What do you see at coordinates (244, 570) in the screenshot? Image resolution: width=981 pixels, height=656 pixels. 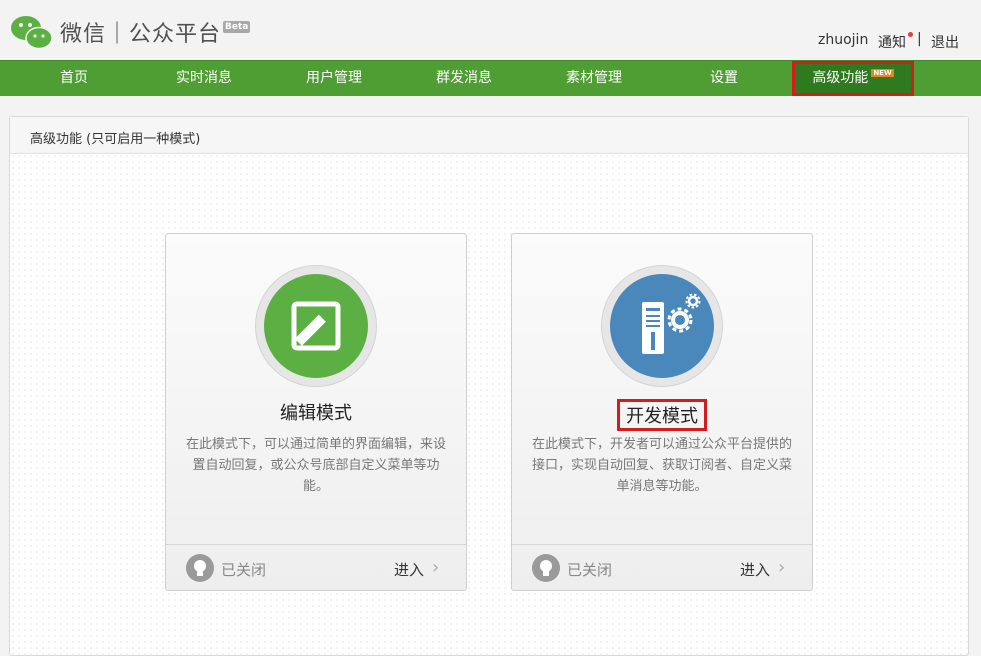 I see `edit-mode-status: 已关闭` at bounding box center [244, 570].